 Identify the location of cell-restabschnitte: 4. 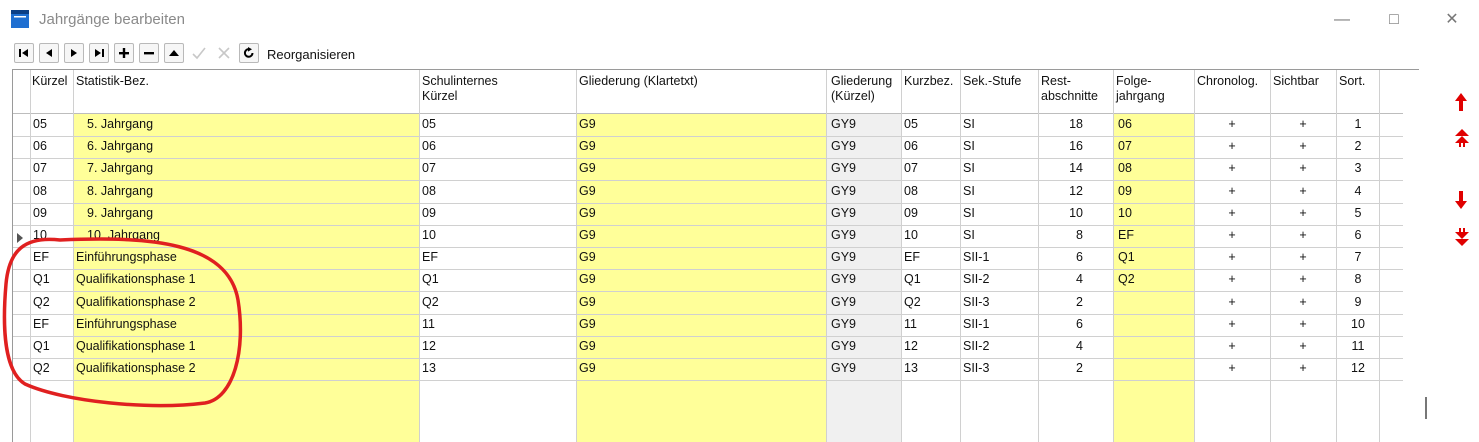
(1062, 346).